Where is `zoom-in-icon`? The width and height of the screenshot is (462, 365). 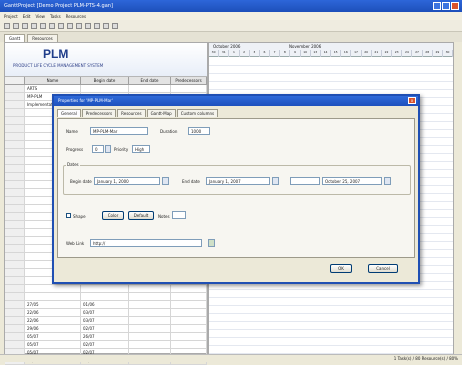
zoom-in-icon is located at coordinates (106, 25).